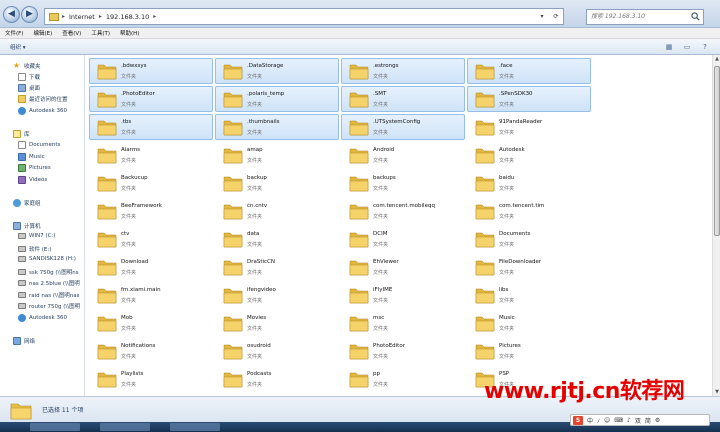 The width and height of the screenshot is (720, 432). Describe the element at coordinates (529, 99) in the screenshot. I see `folder-item: .SPenSDK30 文件夹` at that location.